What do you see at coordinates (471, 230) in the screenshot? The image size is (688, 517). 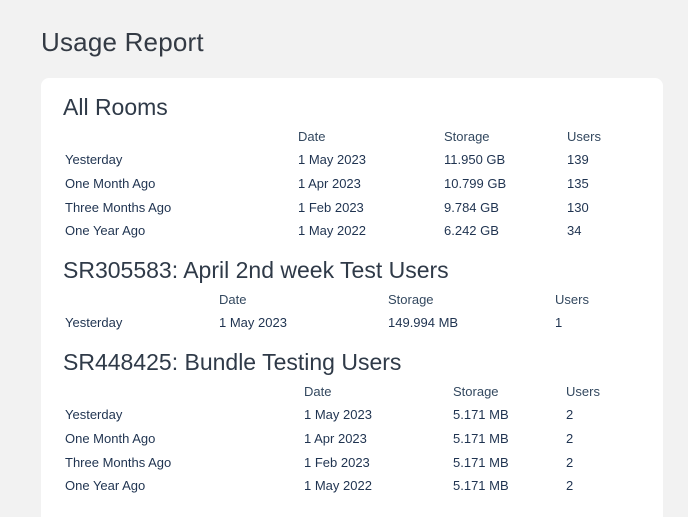 I see `row-storage: 6.242 GB` at bounding box center [471, 230].